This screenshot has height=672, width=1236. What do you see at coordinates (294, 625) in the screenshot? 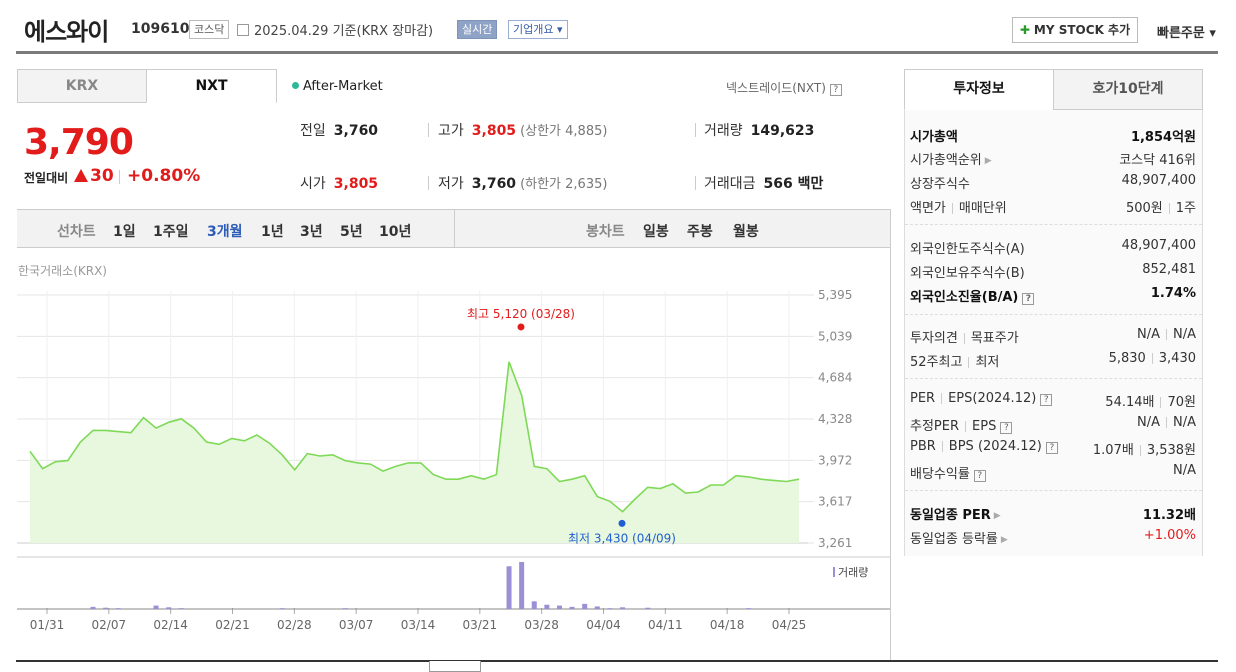
I see `x-tick-label: 02/28` at bounding box center [294, 625].